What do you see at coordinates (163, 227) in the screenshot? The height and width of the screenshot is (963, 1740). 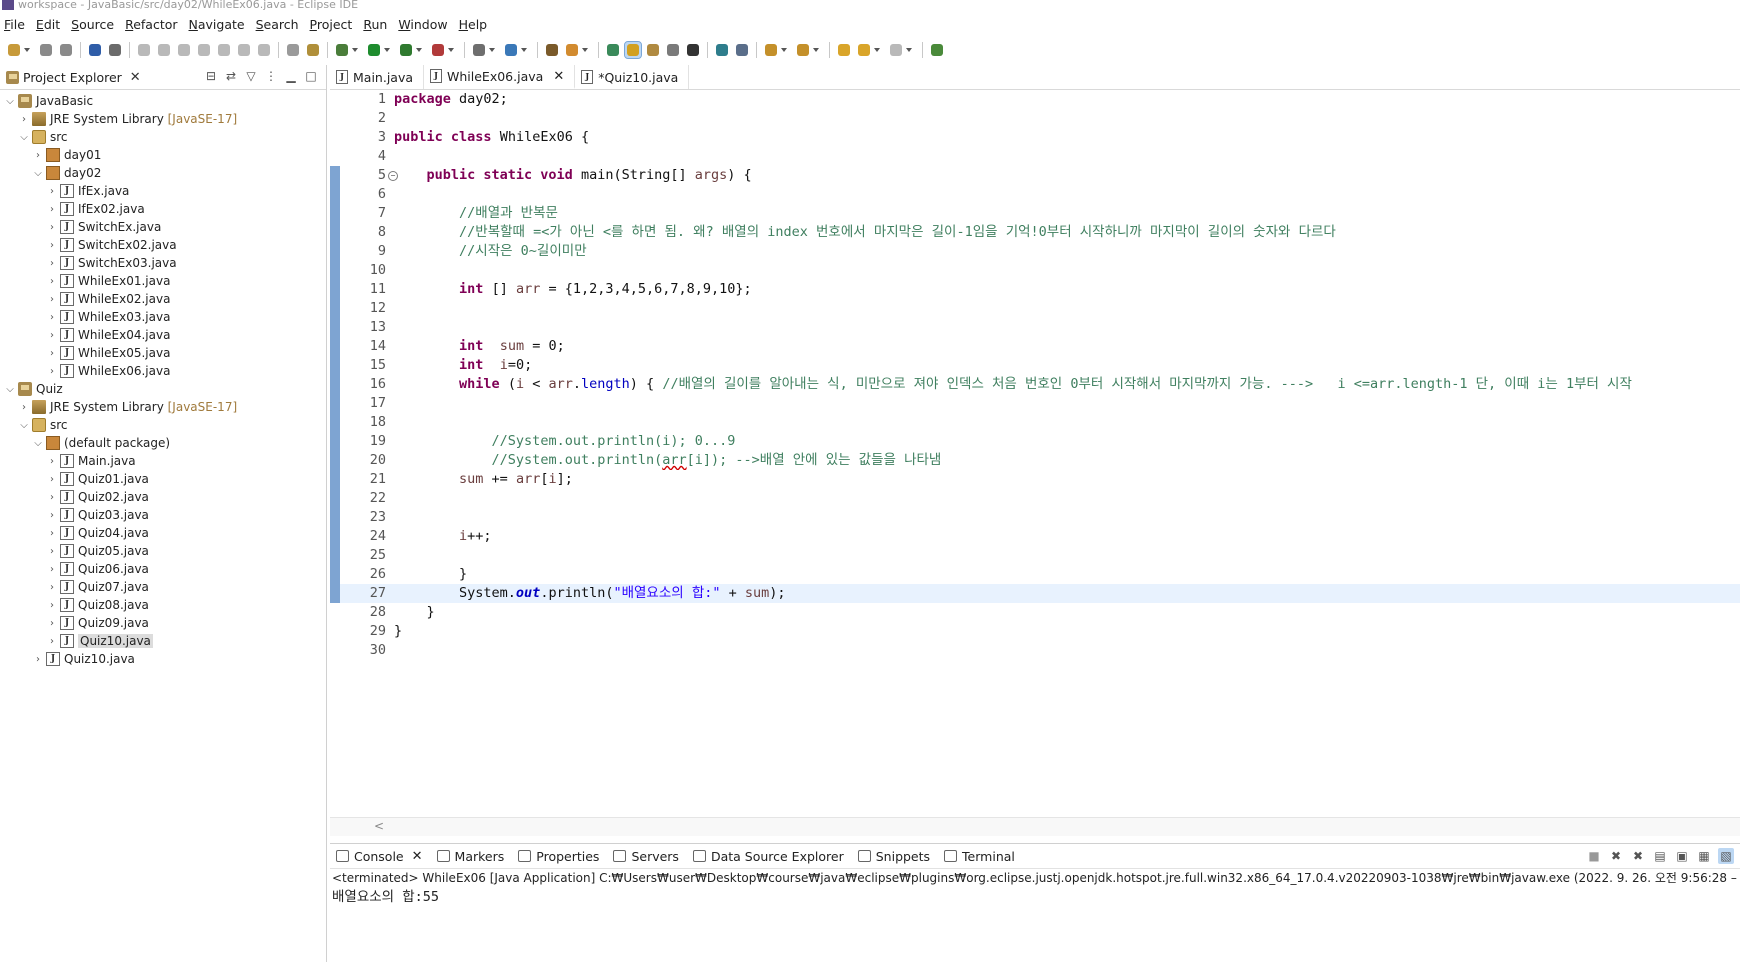 I see `tree-item: › J SwitchEx.java` at bounding box center [163, 227].